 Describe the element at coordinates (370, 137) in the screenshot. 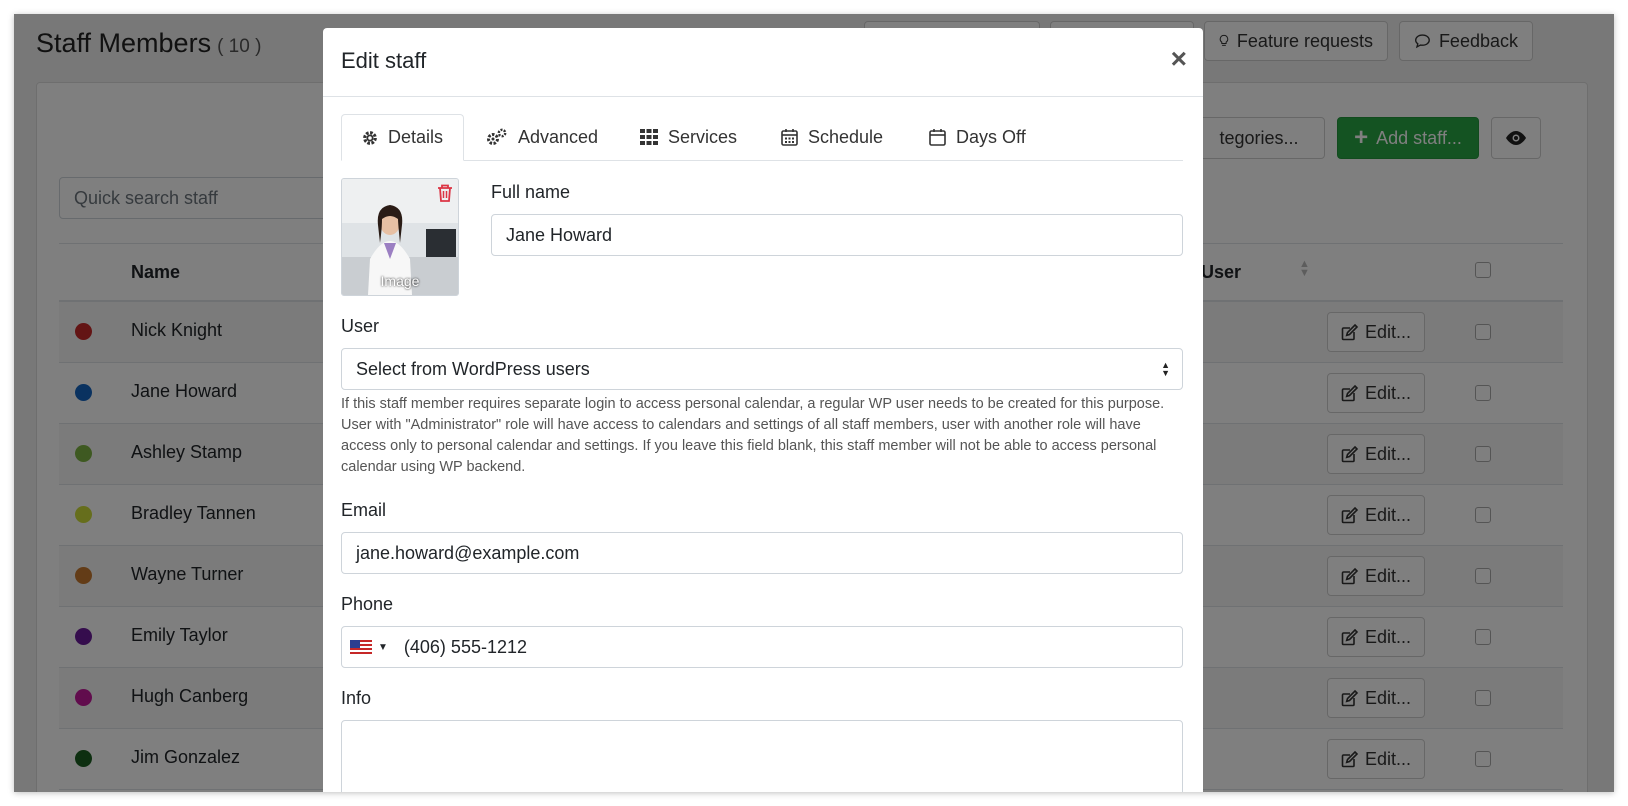

I see `gear-icon` at that location.